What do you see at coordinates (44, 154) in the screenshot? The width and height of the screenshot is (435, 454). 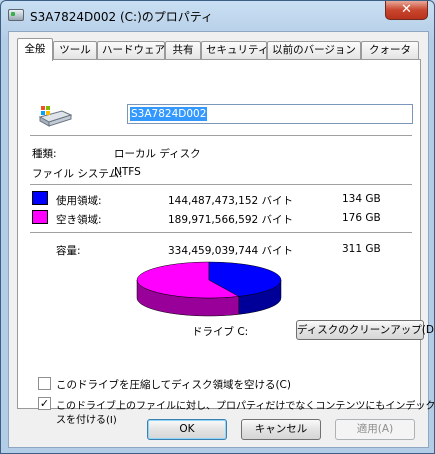 I see `type-label: 種類:` at bounding box center [44, 154].